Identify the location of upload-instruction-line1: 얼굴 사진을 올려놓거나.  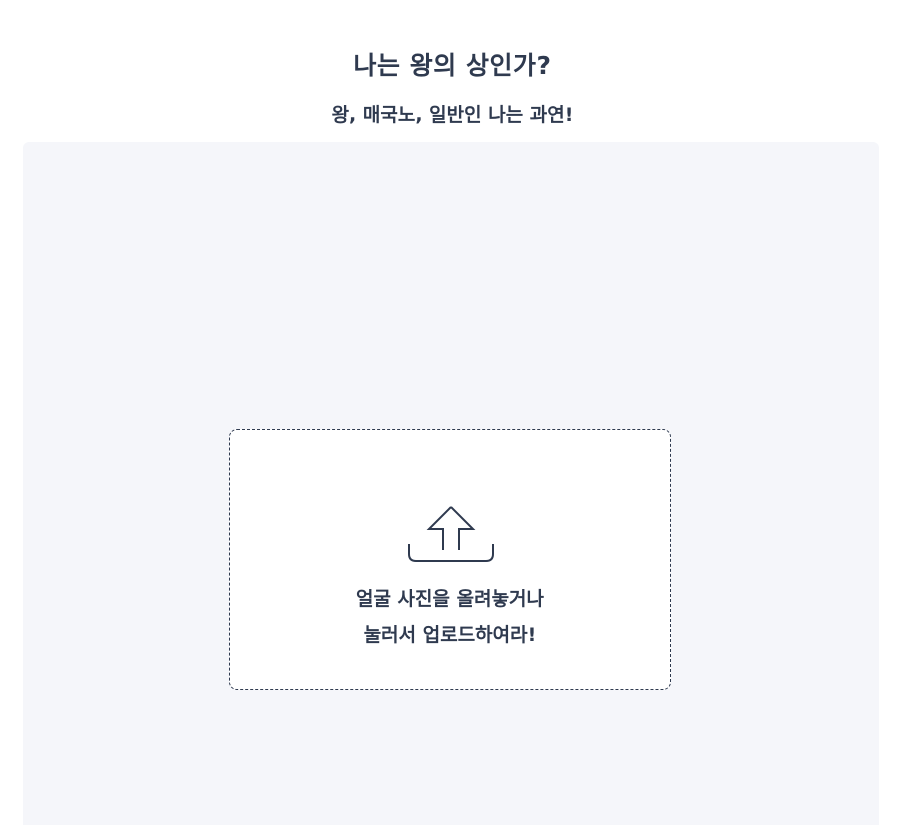
(450, 599).